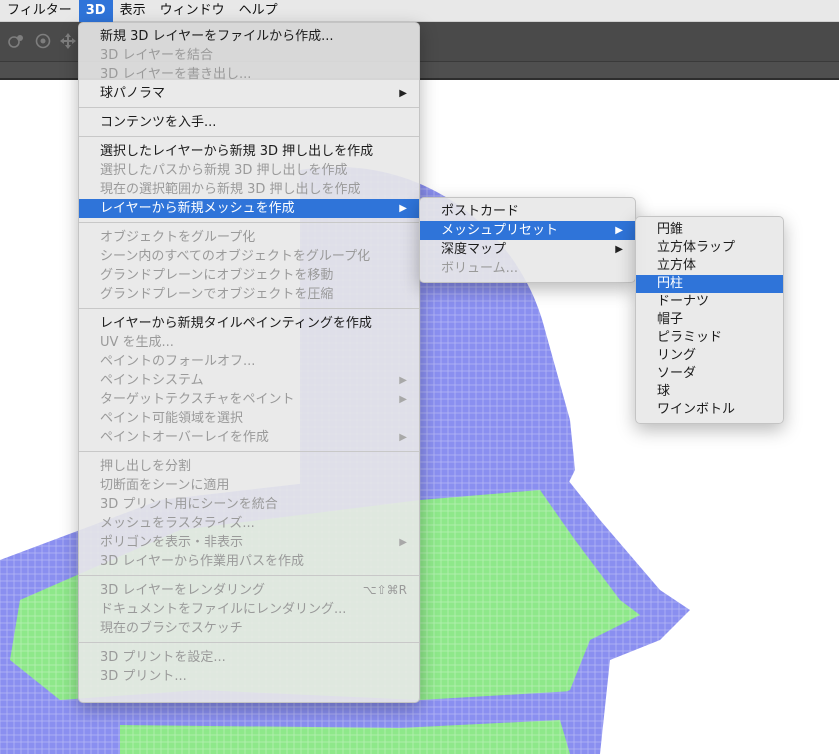  Describe the element at coordinates (157, 55) in the screenshot. I see `menu-item-label: 3D レイヤーを結合` at that location.